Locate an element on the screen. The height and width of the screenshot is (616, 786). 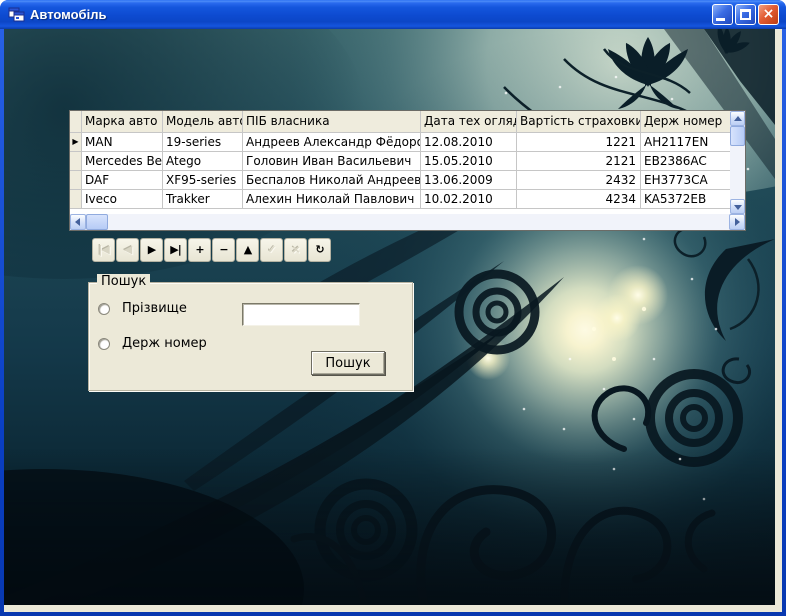
minimize-icon is located at coordinates (722, 14).